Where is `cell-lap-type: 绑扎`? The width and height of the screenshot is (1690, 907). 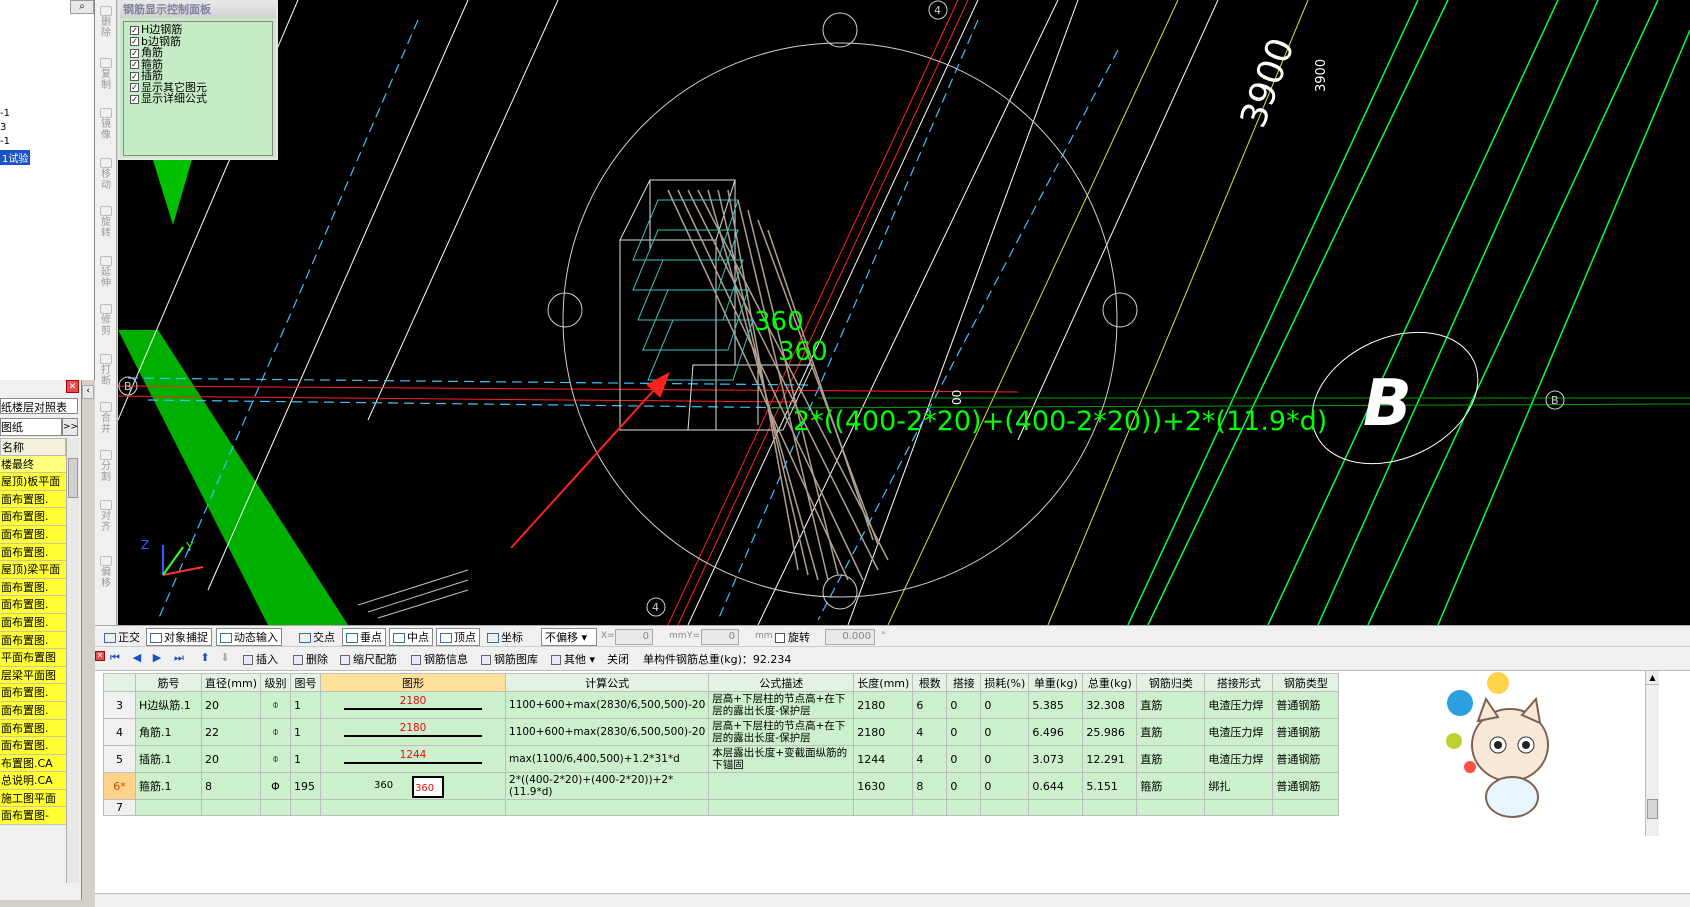 cell-lap-type: 绑扎 is located at coordinates (1239, 786).